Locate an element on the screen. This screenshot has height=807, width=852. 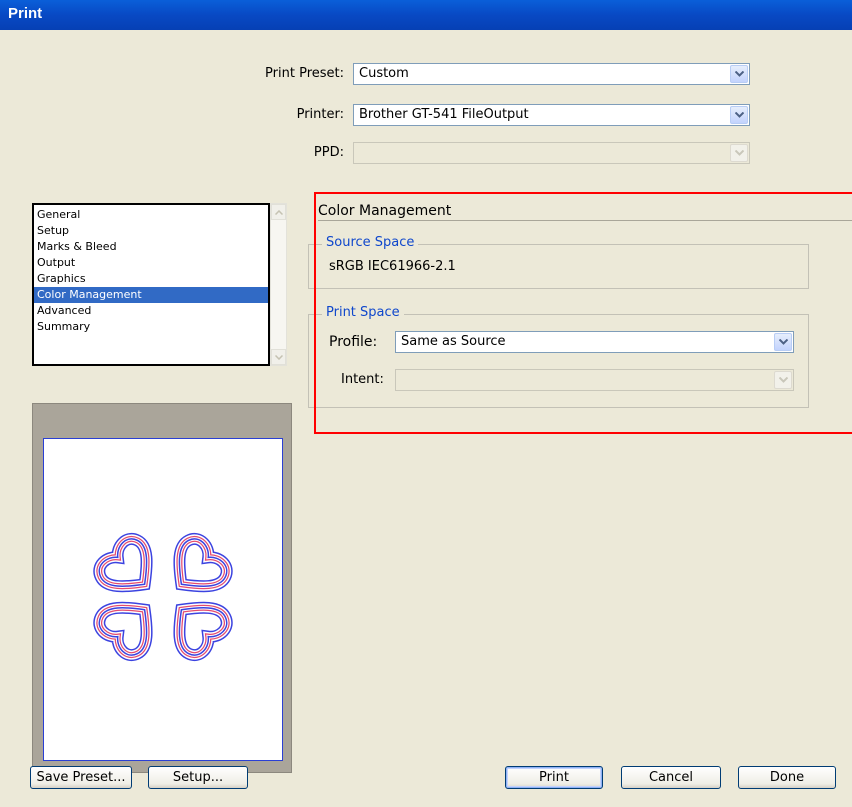
scroll-down-button is located at coordinates (278, 357).